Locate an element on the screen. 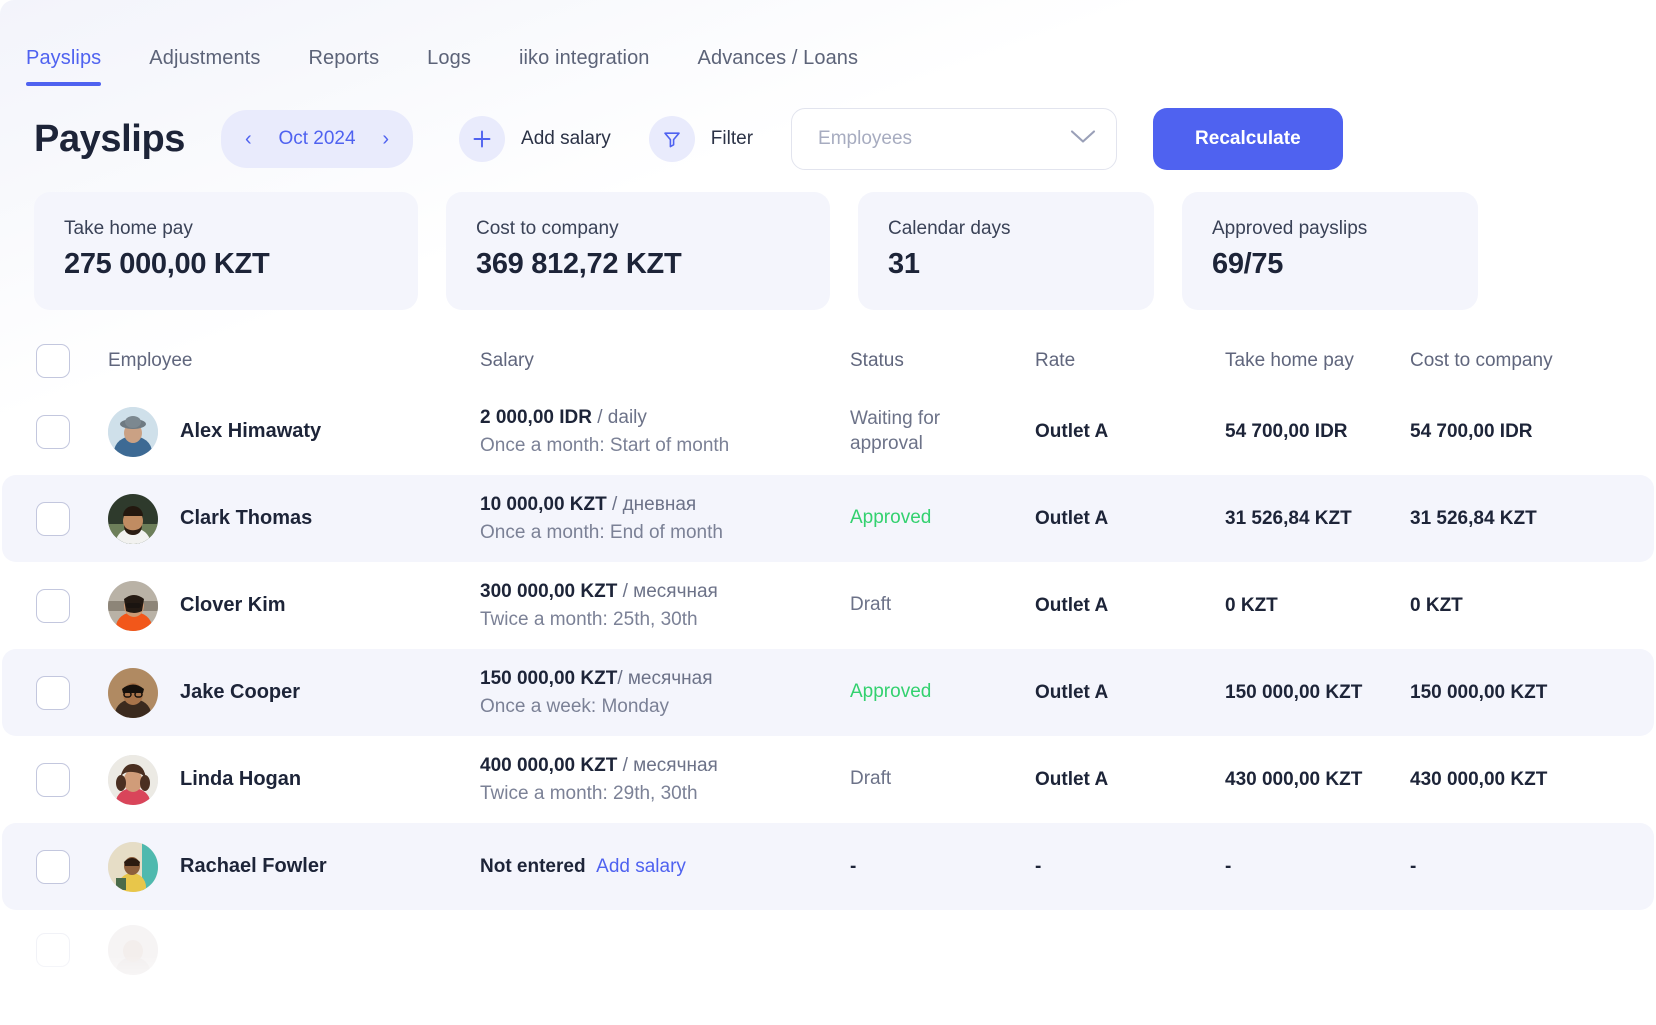 This screenshot has height=1025, width=1656. tab-logs: Logs is located at coordinates (449, 66).